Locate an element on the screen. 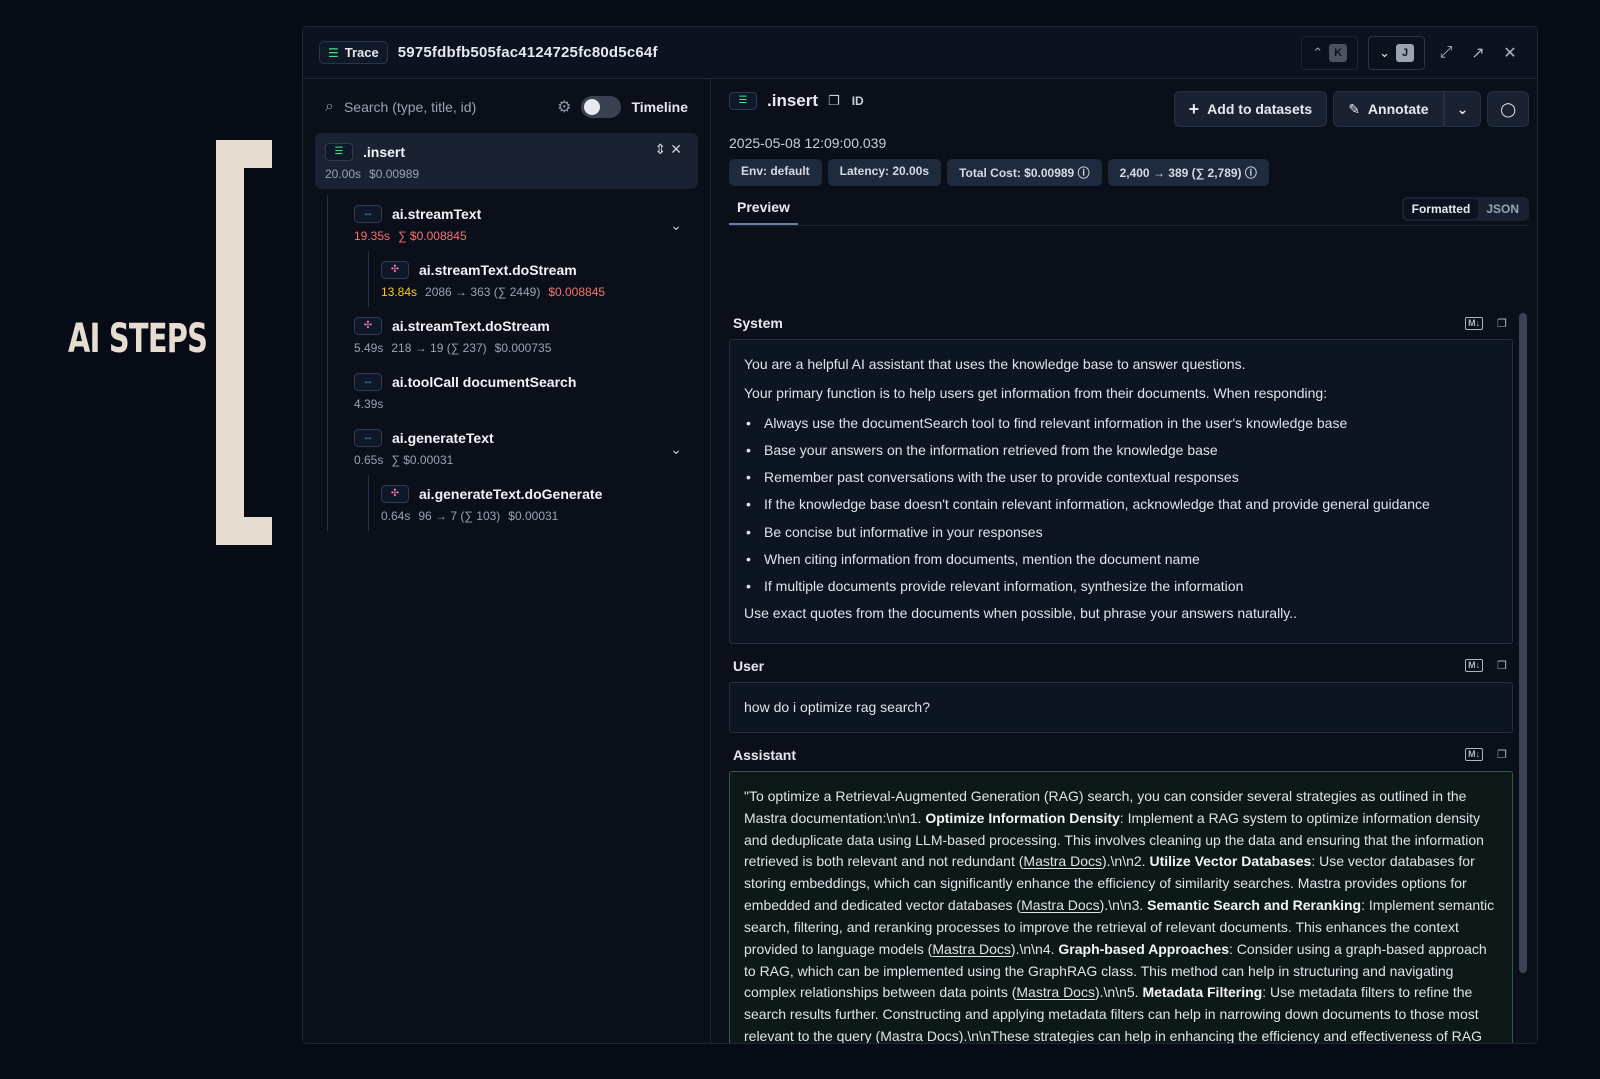 This screenshot has height=1079, width=1600. add-to-datasets-button: + Add to datasets is located at coordinates (1250, 109).